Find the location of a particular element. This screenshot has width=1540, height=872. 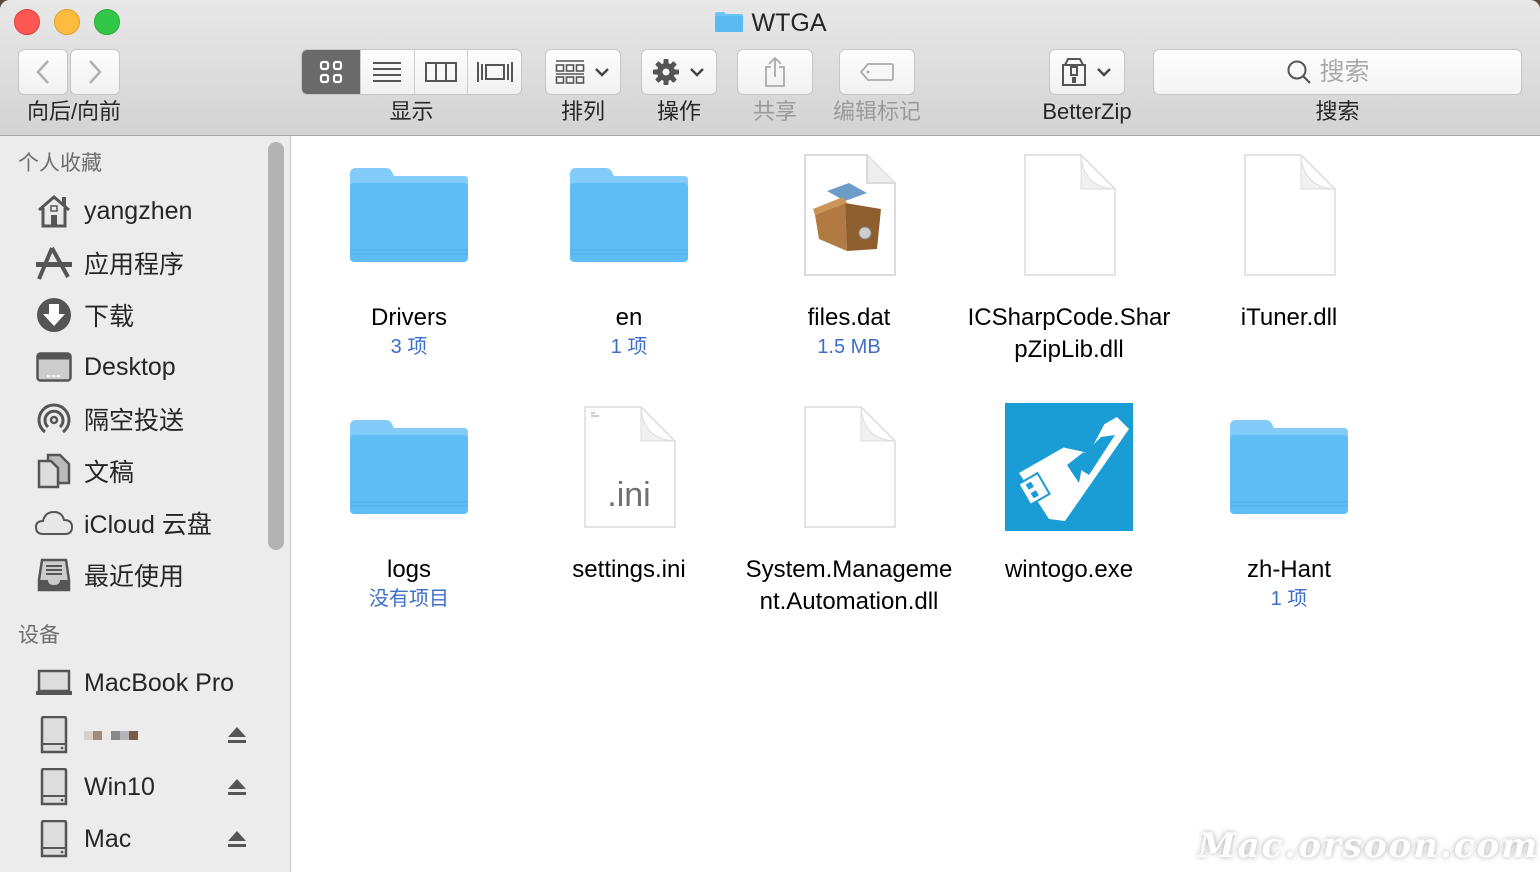

desktop-icon is located at coordinates (54, 367).